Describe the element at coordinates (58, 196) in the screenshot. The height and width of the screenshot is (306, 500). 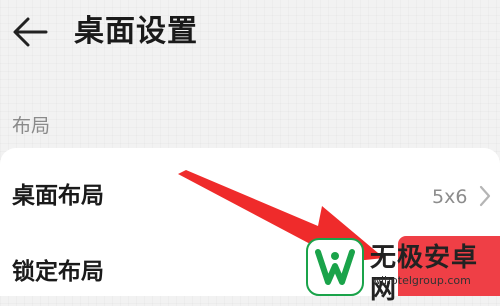
I see `desktop-layout-label: 桌面布局` at that location.